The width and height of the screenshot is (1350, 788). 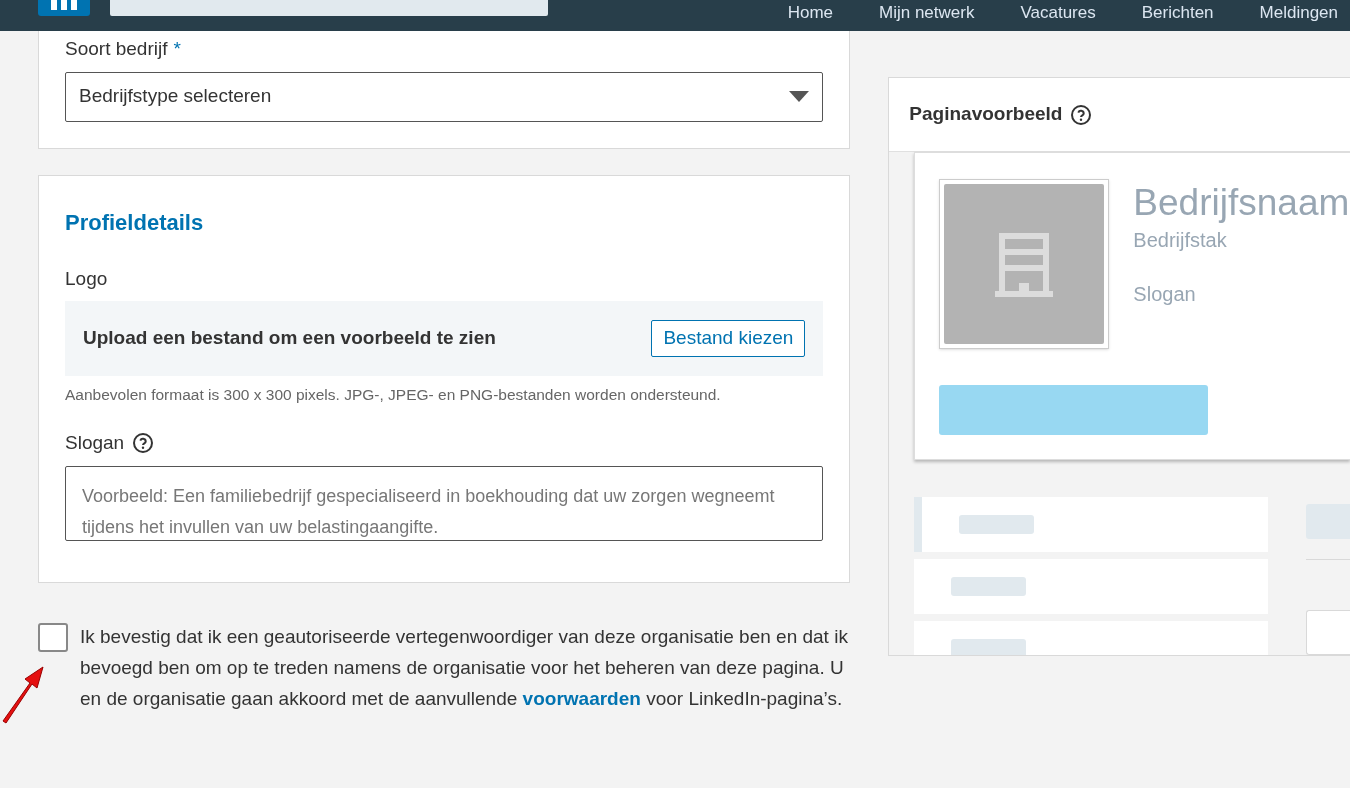 I want to click on nav-link: Mijn netwerk, so click(x=927, y=13).